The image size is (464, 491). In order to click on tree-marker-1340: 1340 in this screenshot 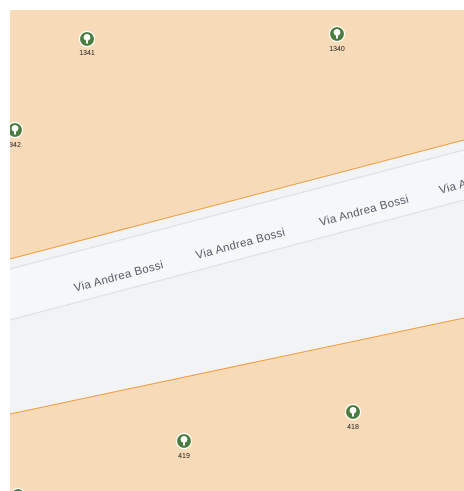, I will do `click(337, 39)`.